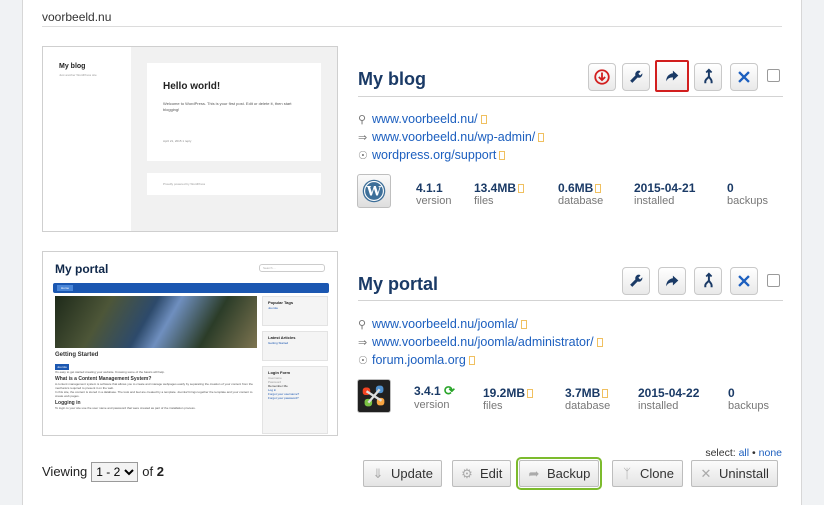  Describe the element at coordinates (419, 360) in the screenshot. I see `support-url-link: forum.joomla.org` at that location.